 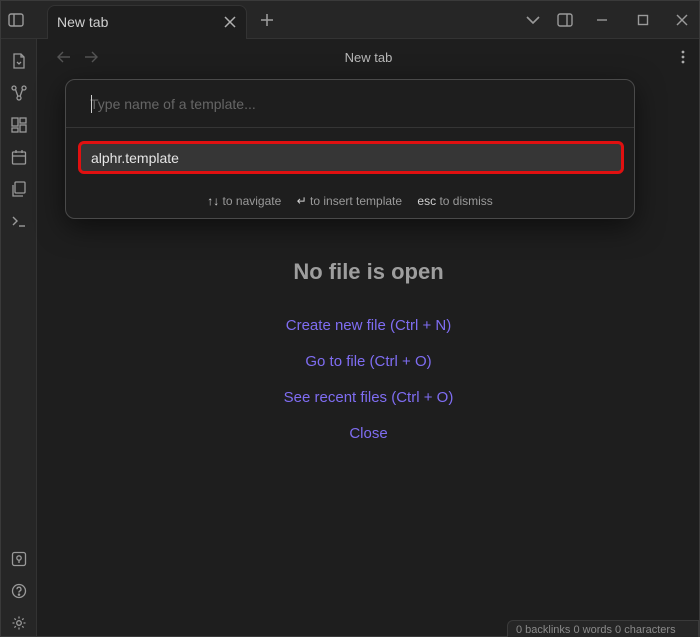 I want to click on calendar-icon, so click(x=19, y=157).